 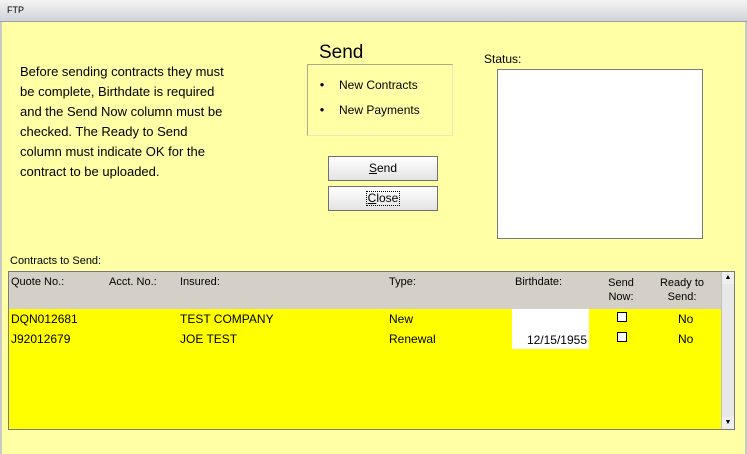 I want to click on window-title: FTP, so click(x=15, y=10).